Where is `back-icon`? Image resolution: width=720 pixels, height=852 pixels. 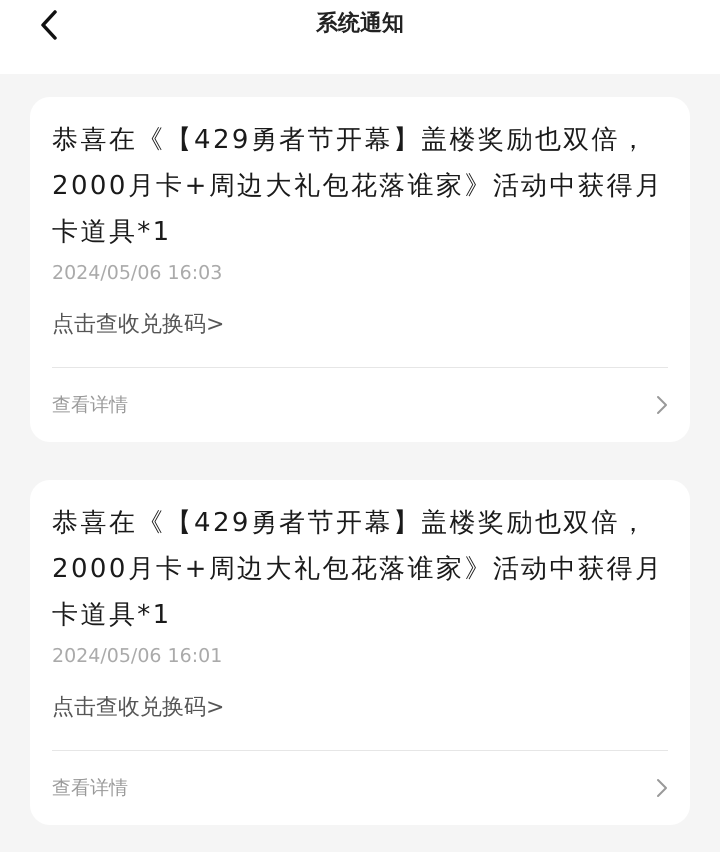 back-icon is located at coordinates (49, 25).